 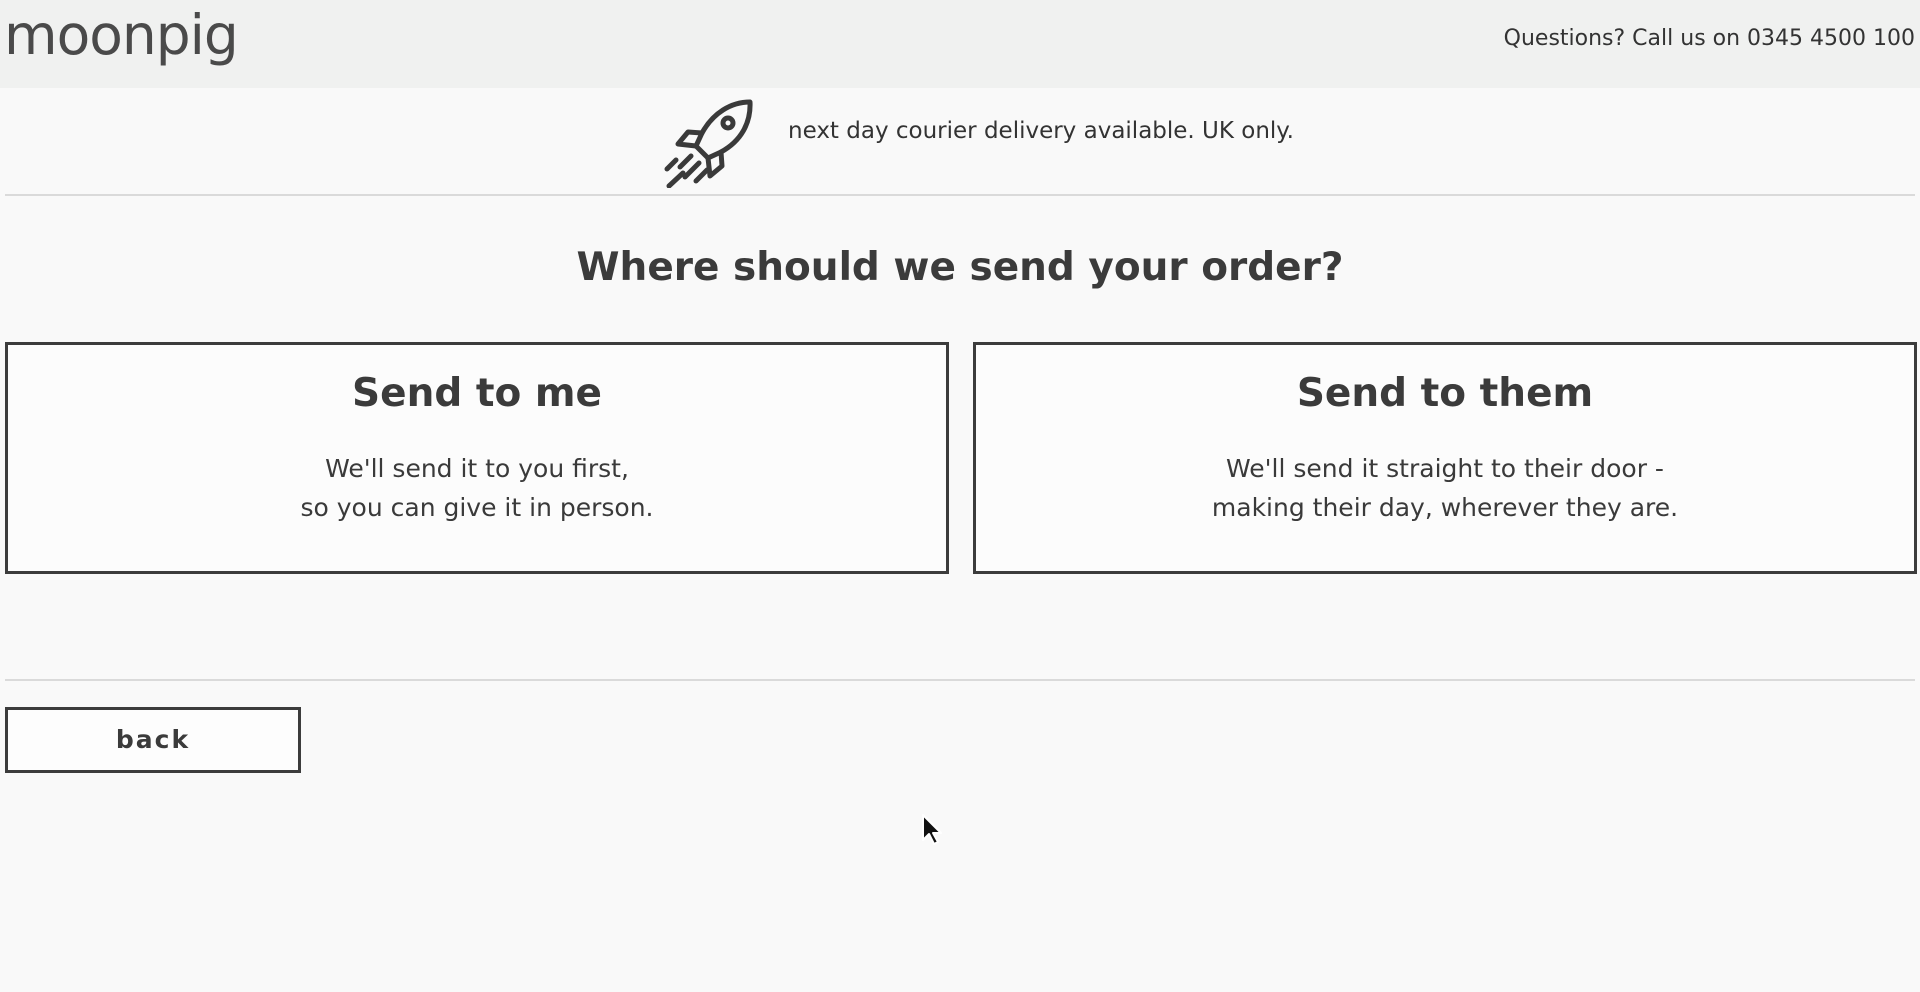 What do you see at coordinates (1445, 507) in the screenshot?
I see `send-to-them-description-line-2: making their day, wherever they are.` at bounding box center [1445, 507].